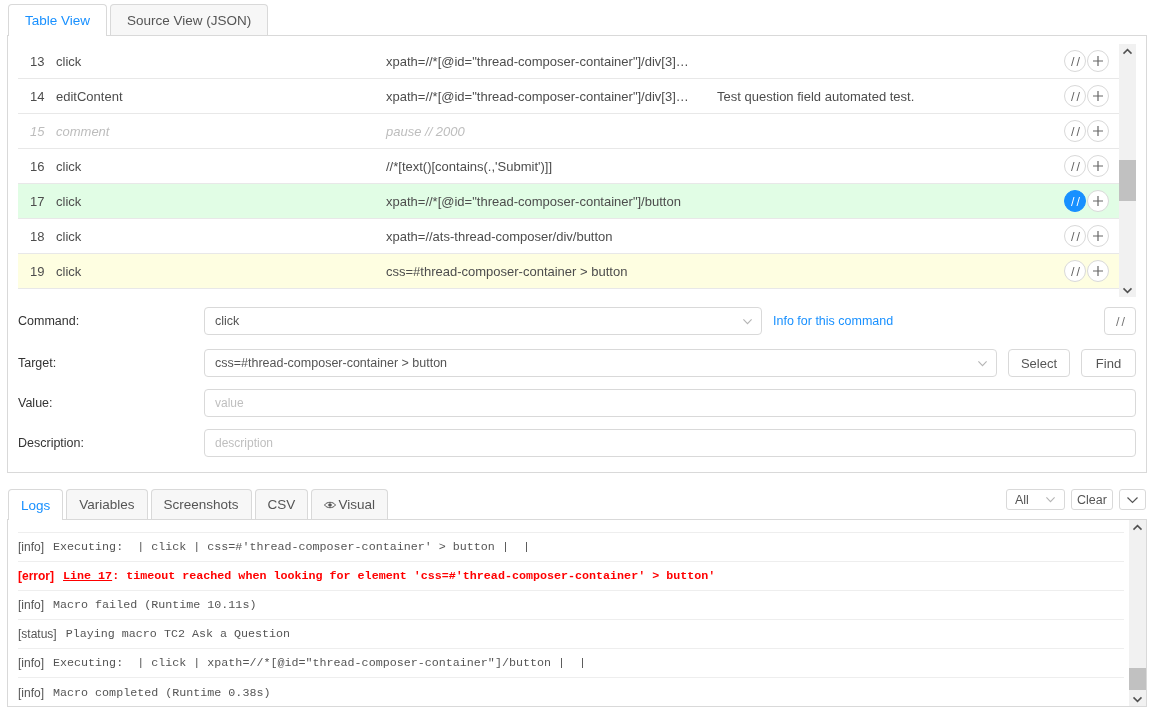  I want to click on log-level: [error], so click(36, 576).